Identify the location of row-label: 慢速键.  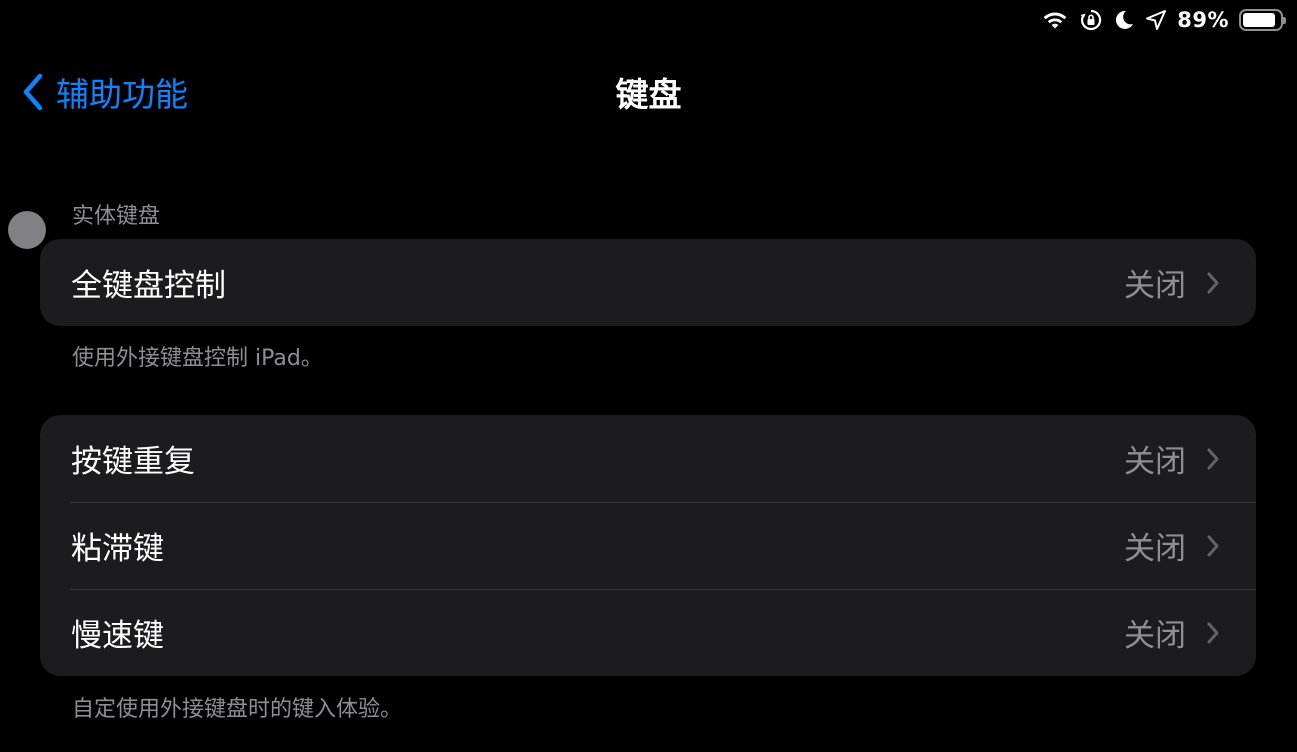
(117, 636).